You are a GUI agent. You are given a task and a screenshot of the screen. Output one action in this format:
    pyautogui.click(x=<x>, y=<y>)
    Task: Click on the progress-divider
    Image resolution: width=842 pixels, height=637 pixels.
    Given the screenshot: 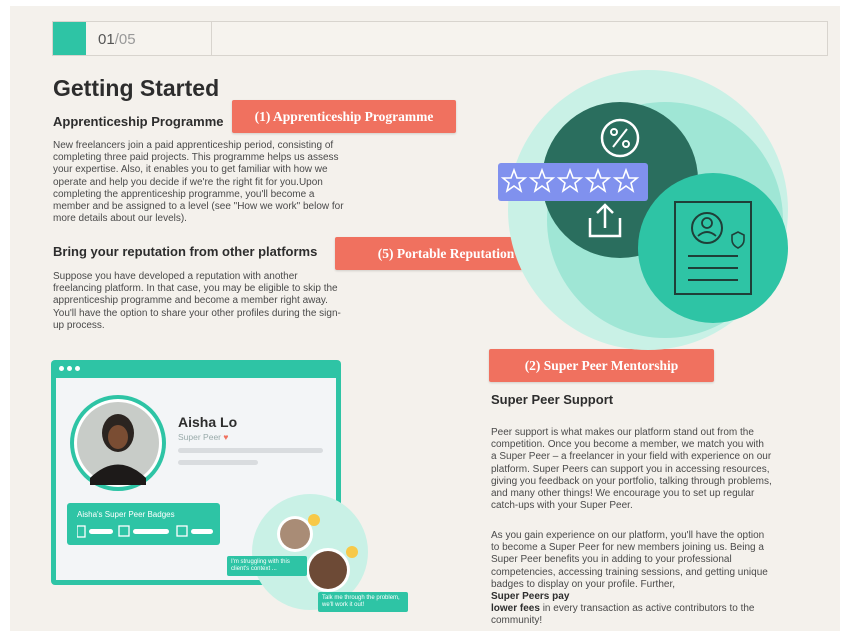 What is the action you would take?
    pyautogui.click(x=211, y=38)
    